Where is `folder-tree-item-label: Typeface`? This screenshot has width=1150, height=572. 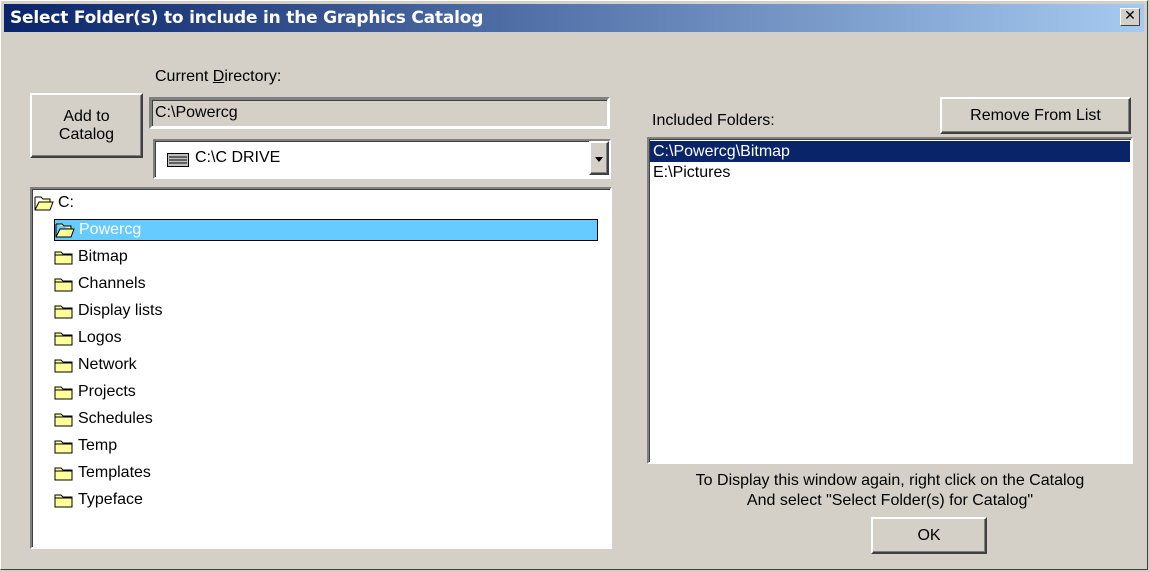
folder-tree-item-label: Typeface is located at coordinates (110, 499).